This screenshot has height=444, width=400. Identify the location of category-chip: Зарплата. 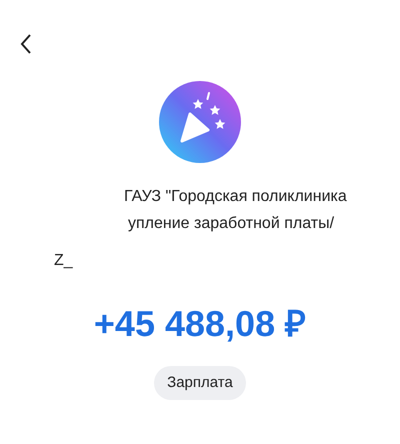
(200, 383).